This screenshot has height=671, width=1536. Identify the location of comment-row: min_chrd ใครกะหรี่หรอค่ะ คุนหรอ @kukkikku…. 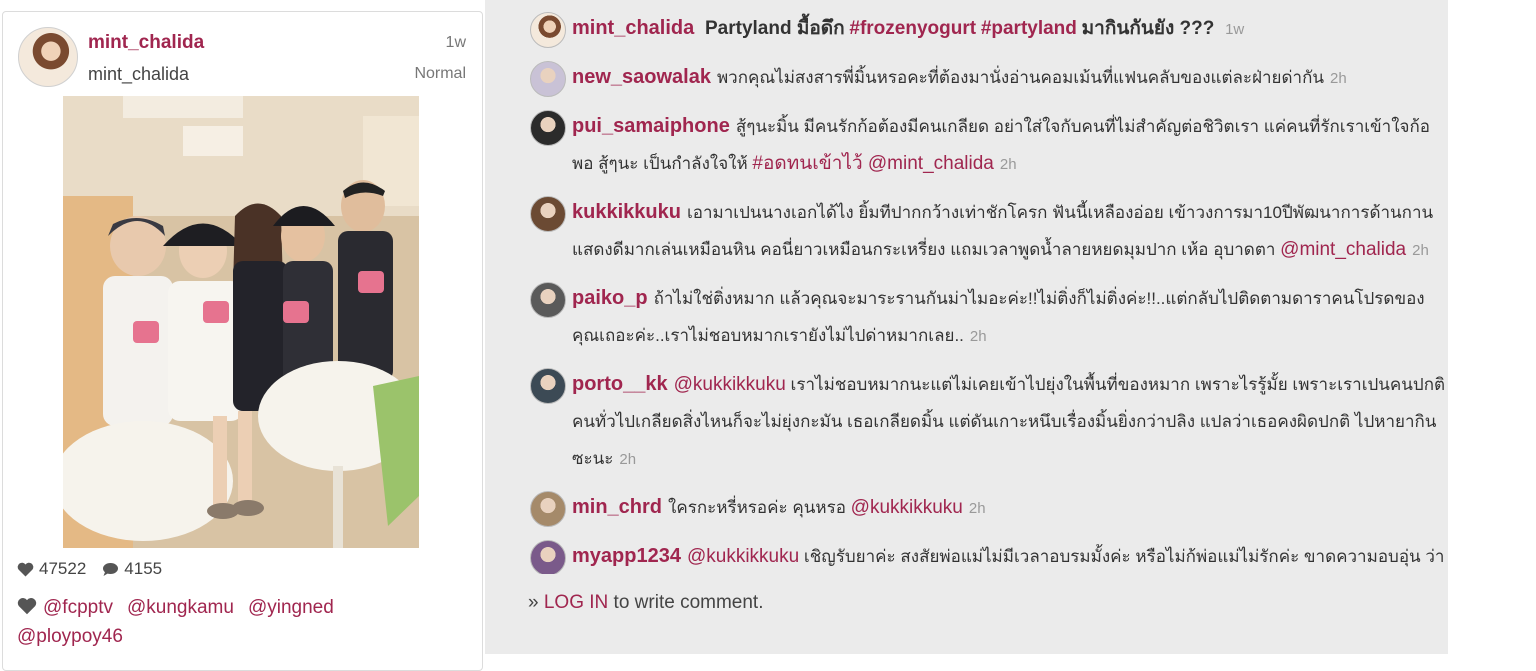
(988, 508).